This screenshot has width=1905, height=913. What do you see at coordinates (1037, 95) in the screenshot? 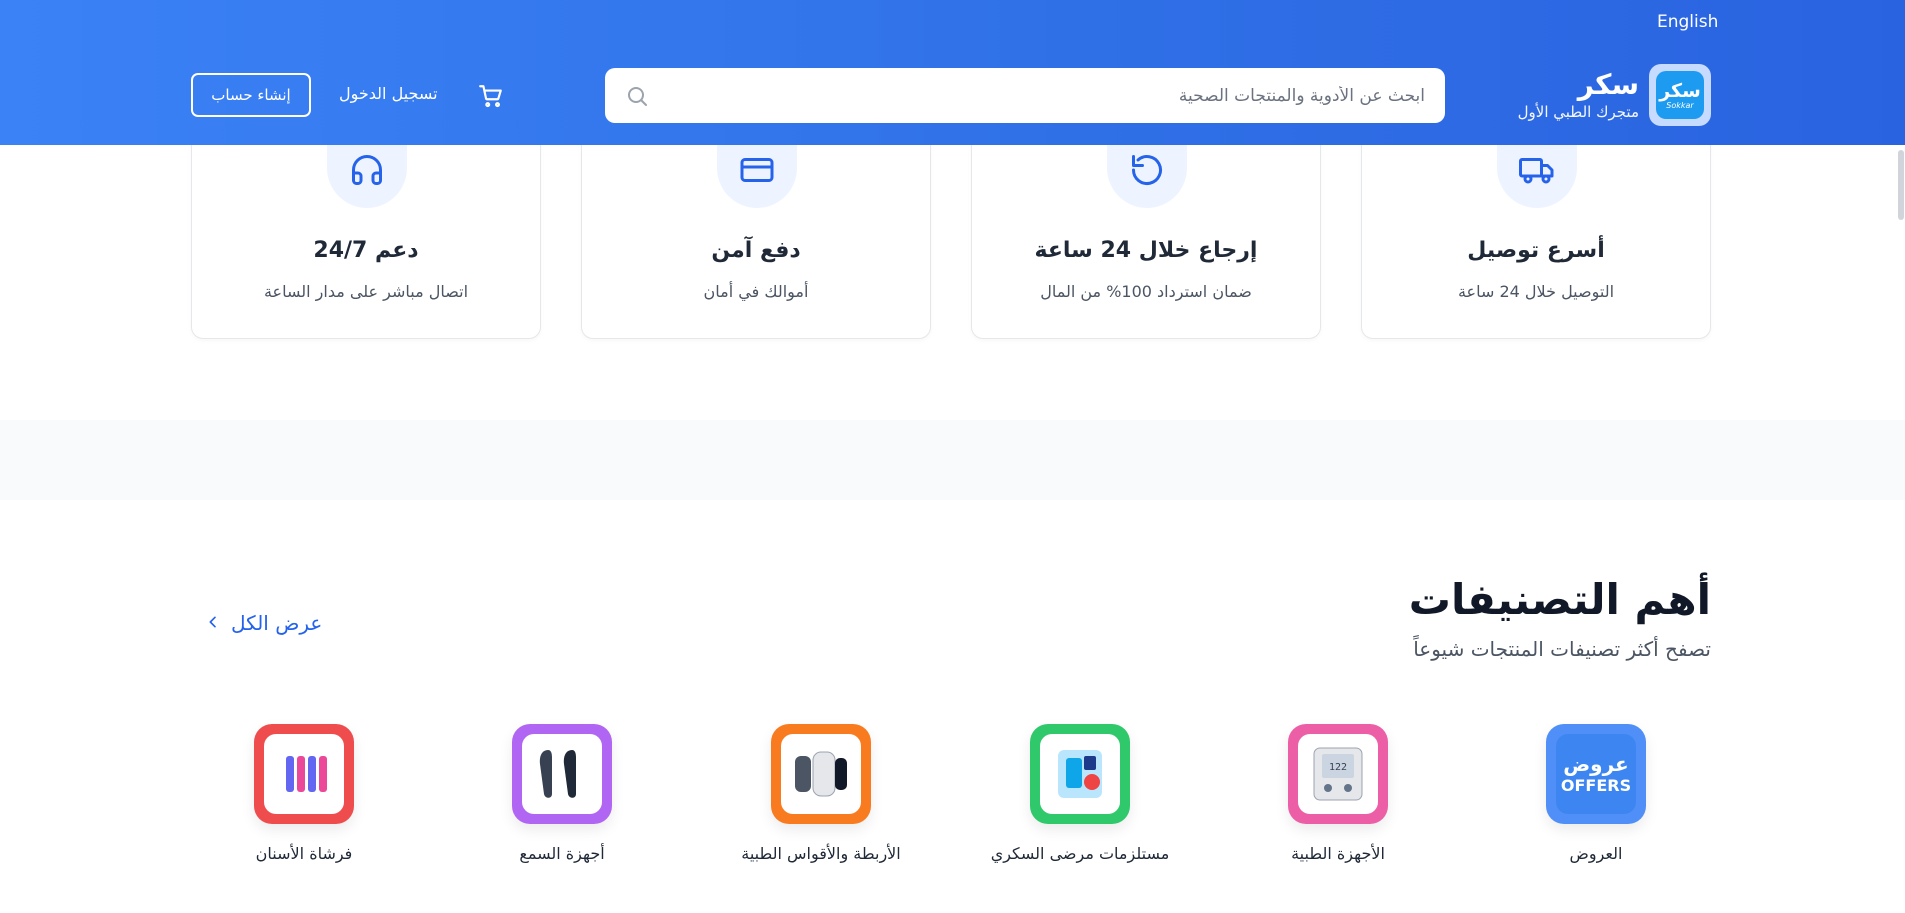
I see `search-input` at bounding box center [1037, 95].